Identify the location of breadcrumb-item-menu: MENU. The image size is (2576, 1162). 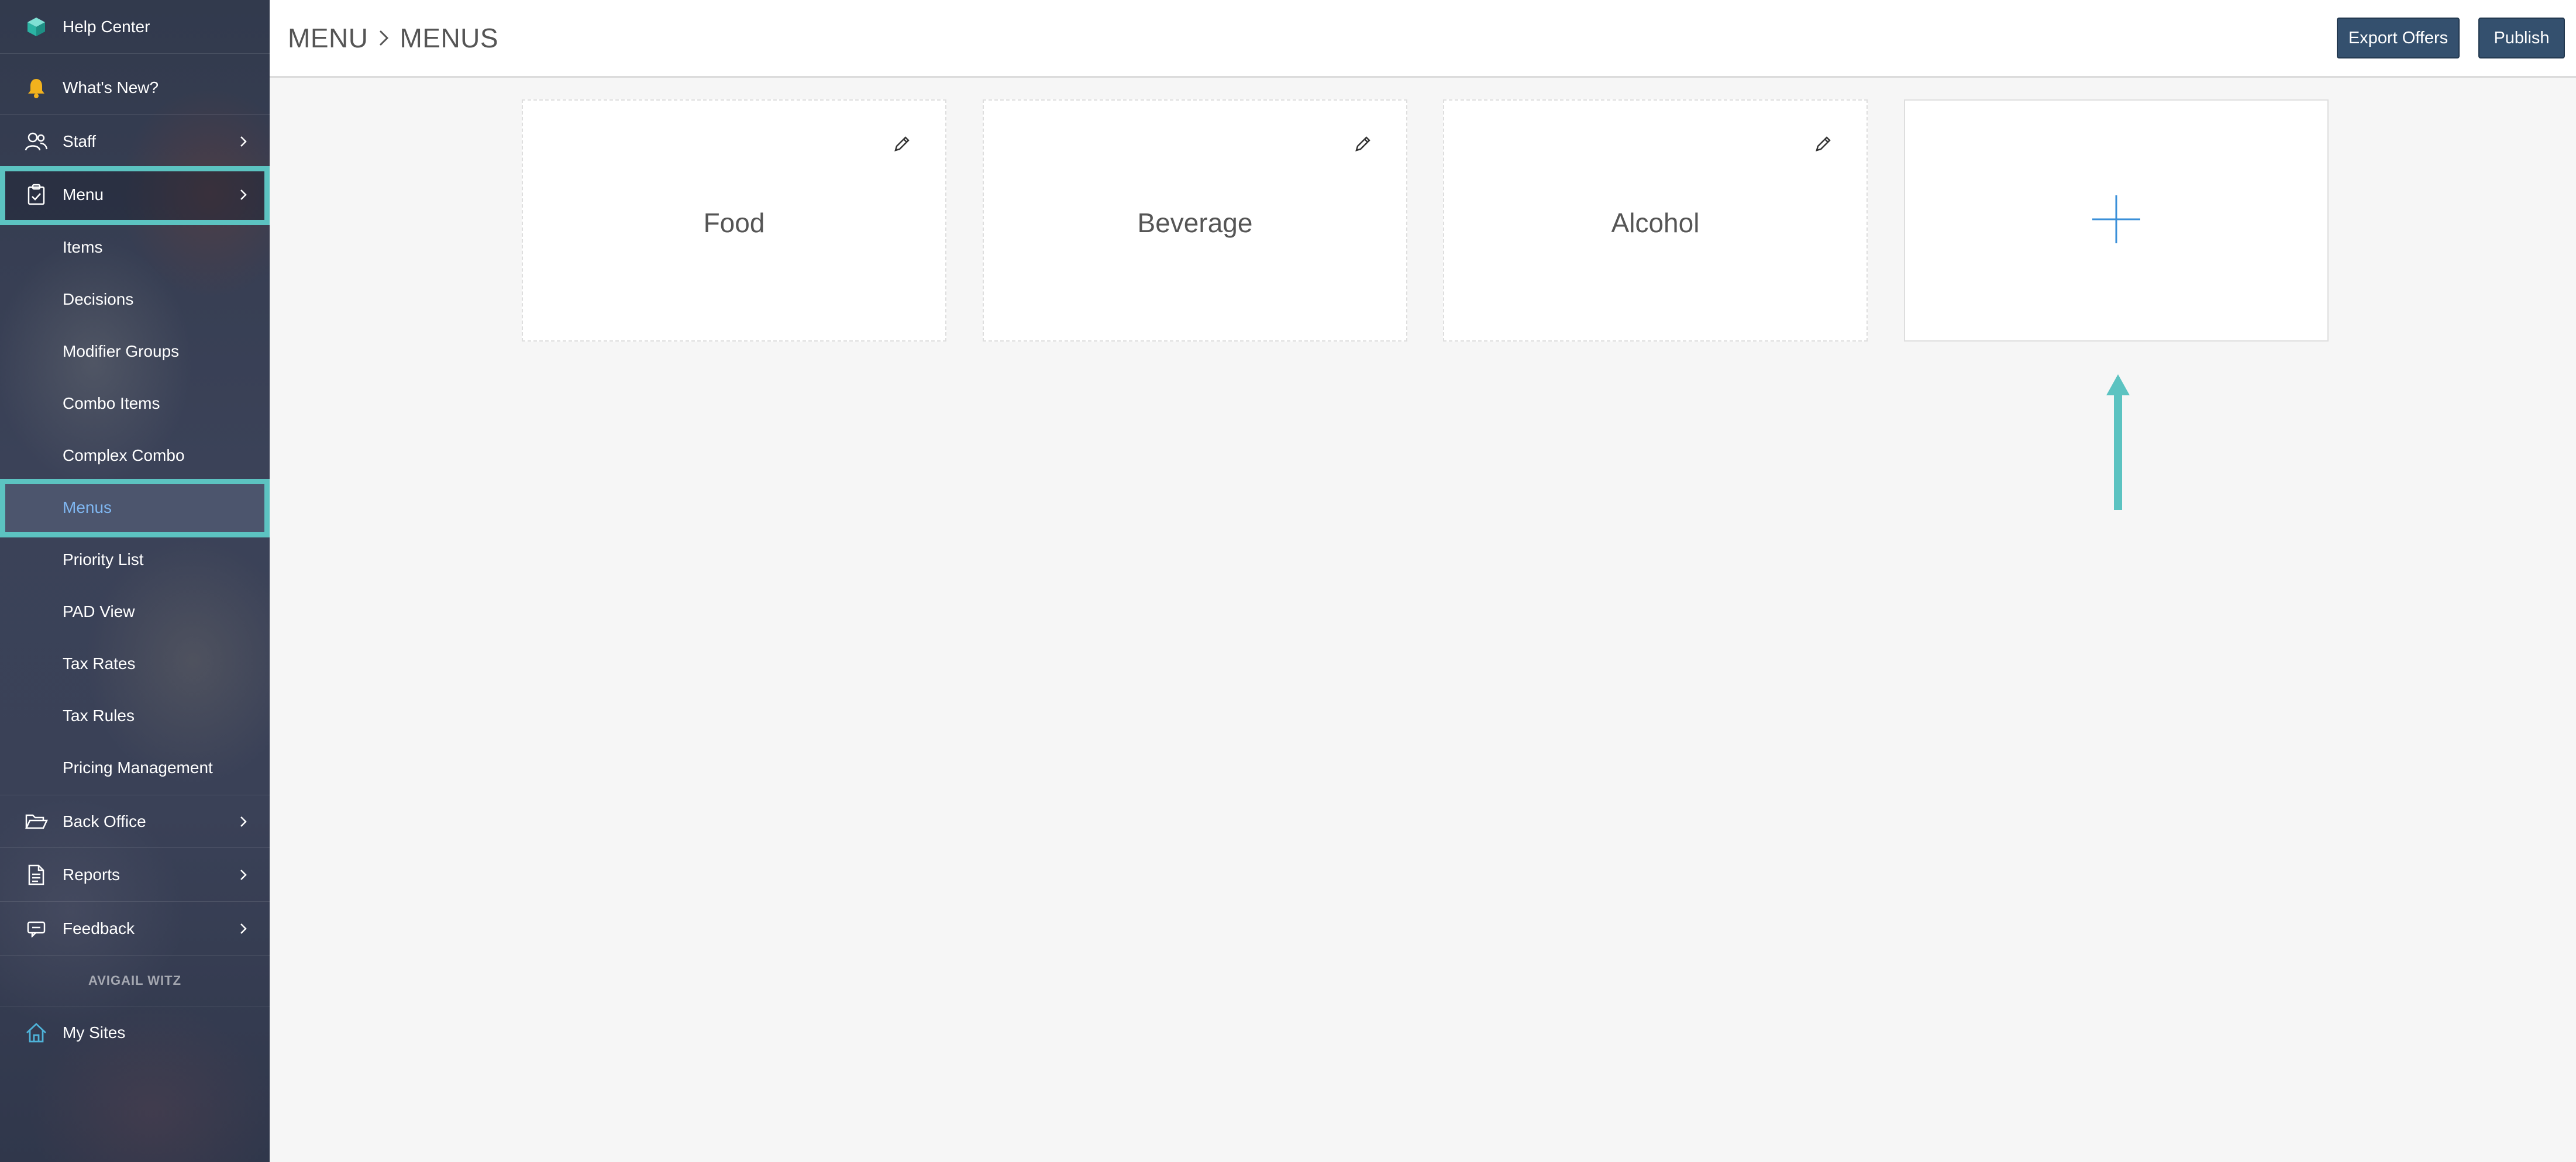
(328, 38).